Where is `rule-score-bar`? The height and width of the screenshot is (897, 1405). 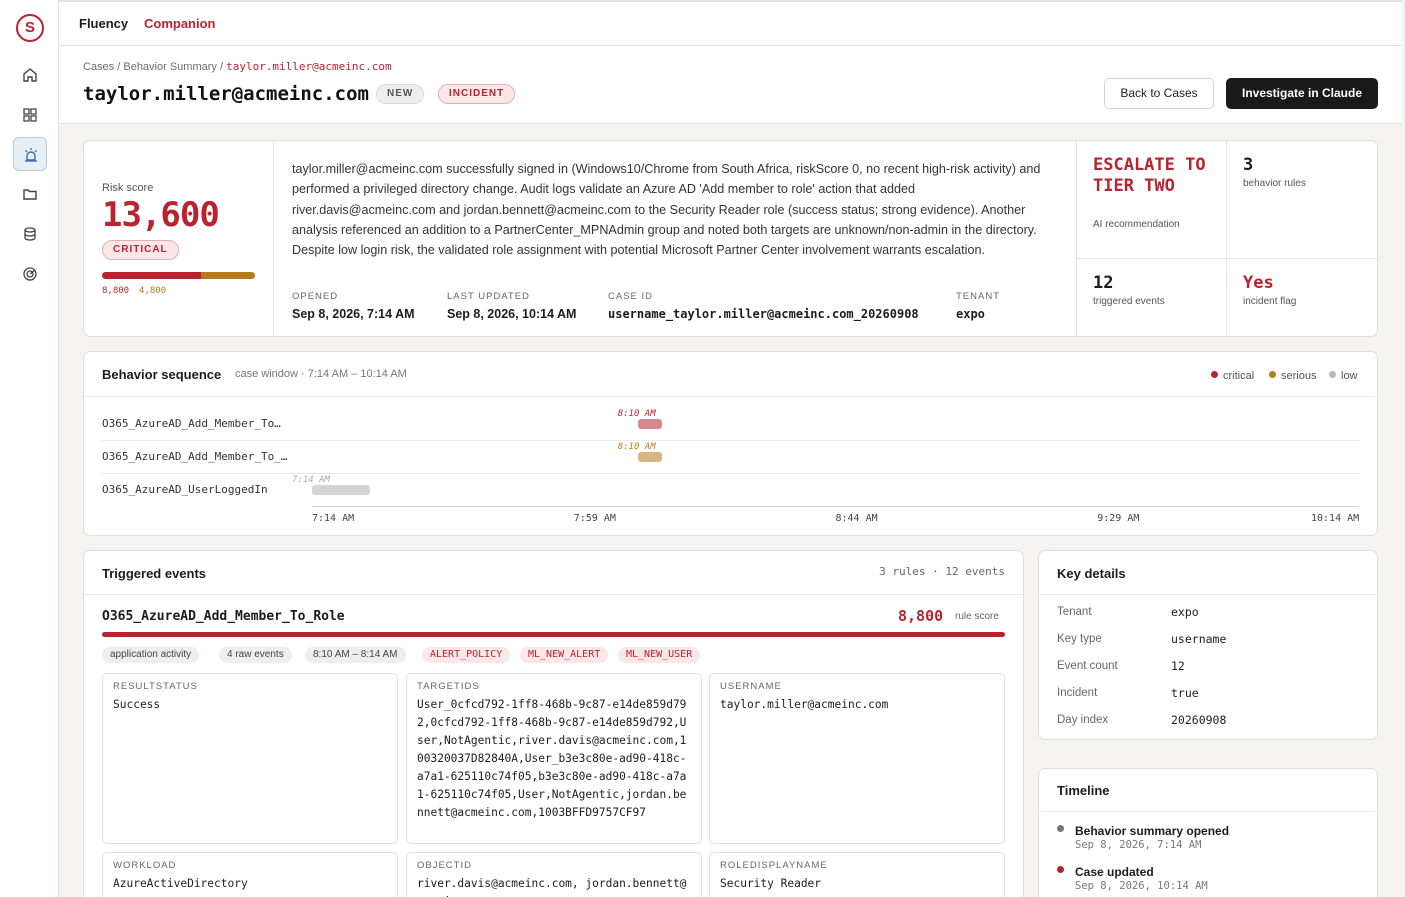 rule-score-bar is located at coordinates (553, 634).